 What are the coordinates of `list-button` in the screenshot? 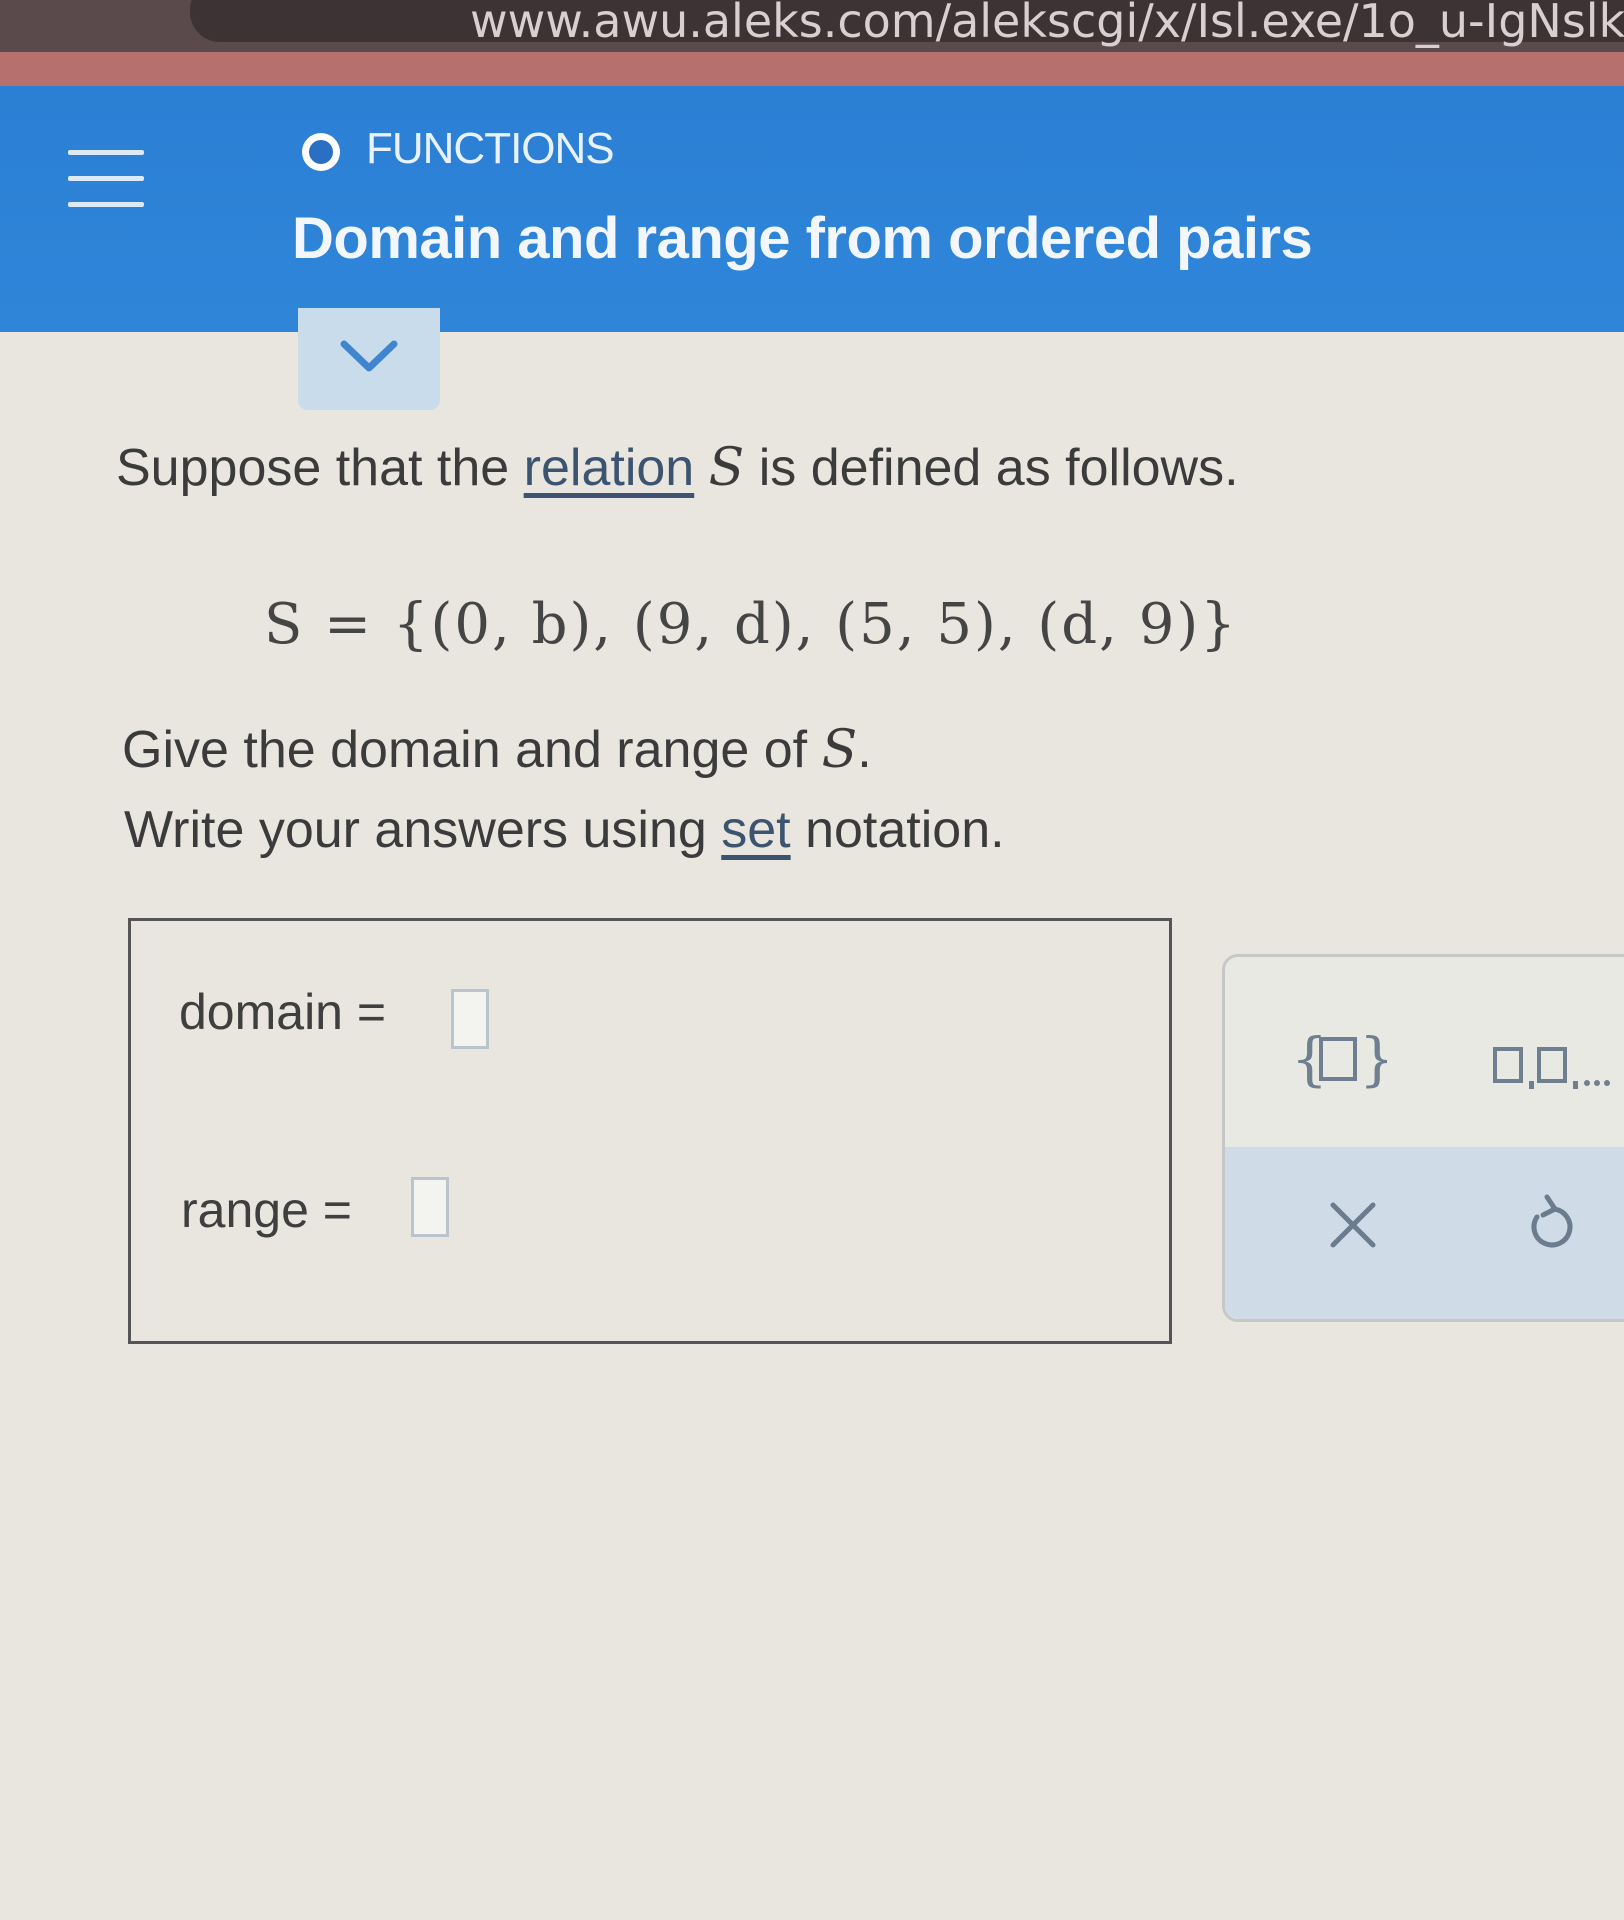 It's located at (1557, 1070).